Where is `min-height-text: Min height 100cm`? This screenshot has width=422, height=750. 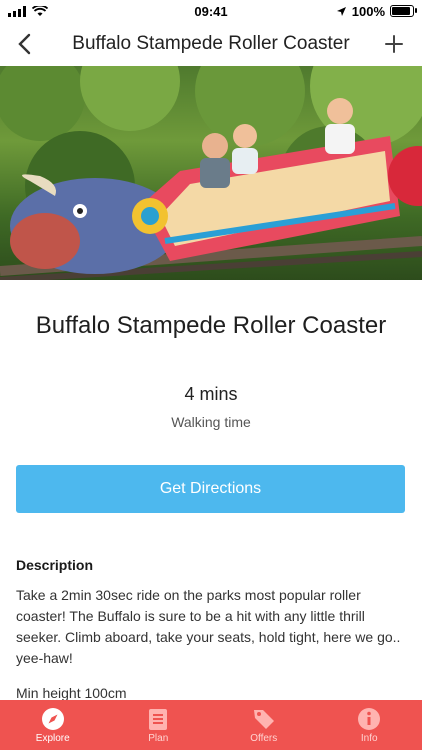
min-height-text: Min height 100cm is located at coordinates (71, 693).